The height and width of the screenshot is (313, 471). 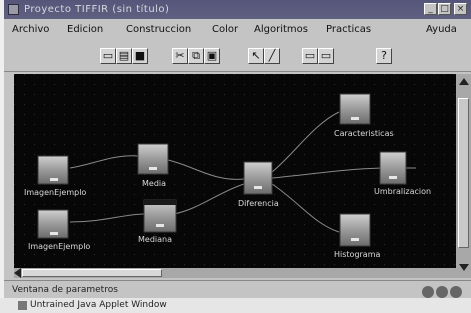 I want to click on node-mediana-label: Mediana, so click(x=155, y=239).